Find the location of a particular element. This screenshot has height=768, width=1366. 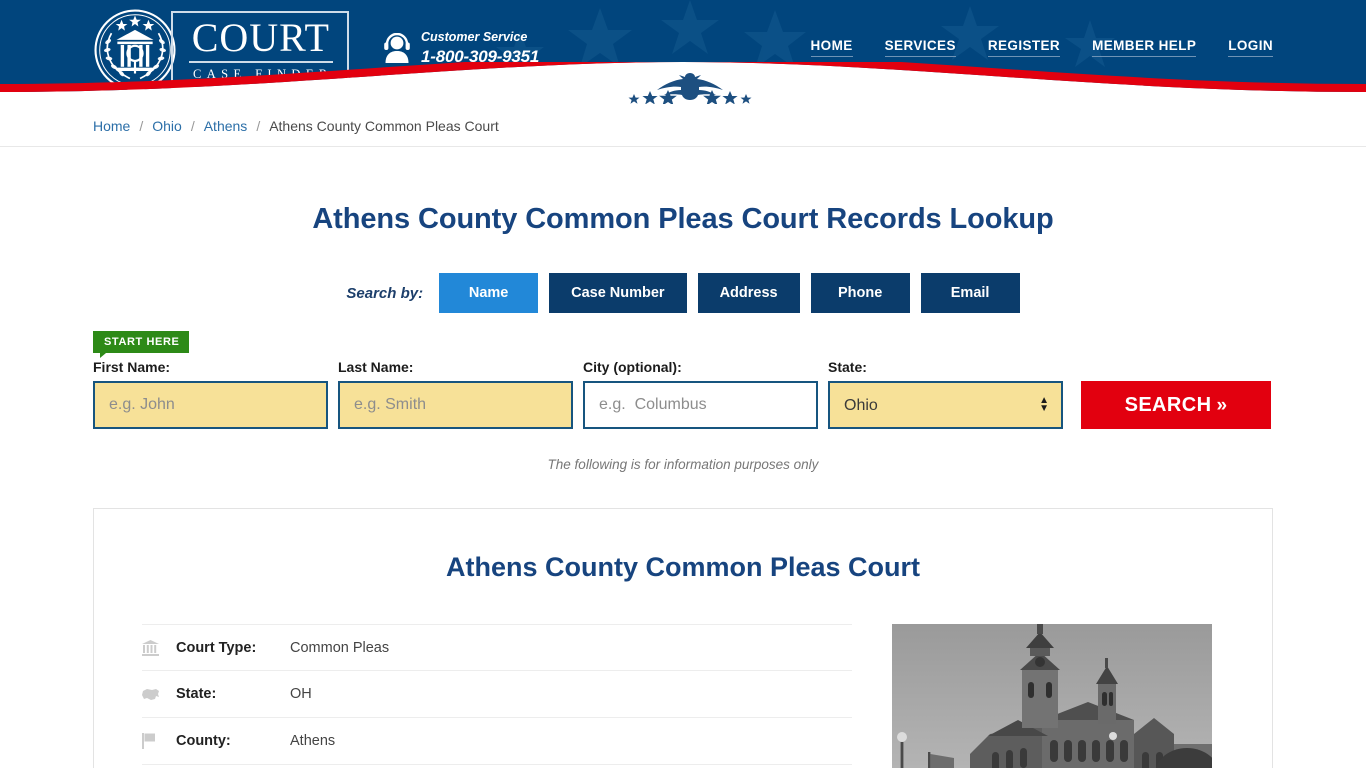

first-name-label: First Name: is located at coordinates (132, 367).